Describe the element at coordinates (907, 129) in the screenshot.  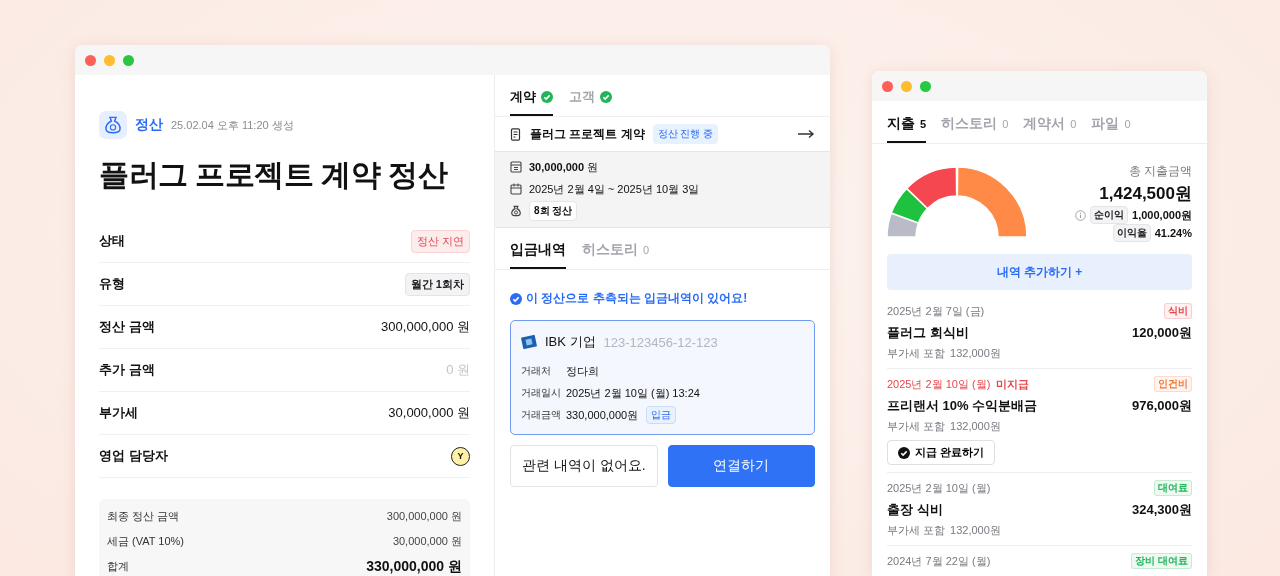
I see `tab: 지출 5` at that location.